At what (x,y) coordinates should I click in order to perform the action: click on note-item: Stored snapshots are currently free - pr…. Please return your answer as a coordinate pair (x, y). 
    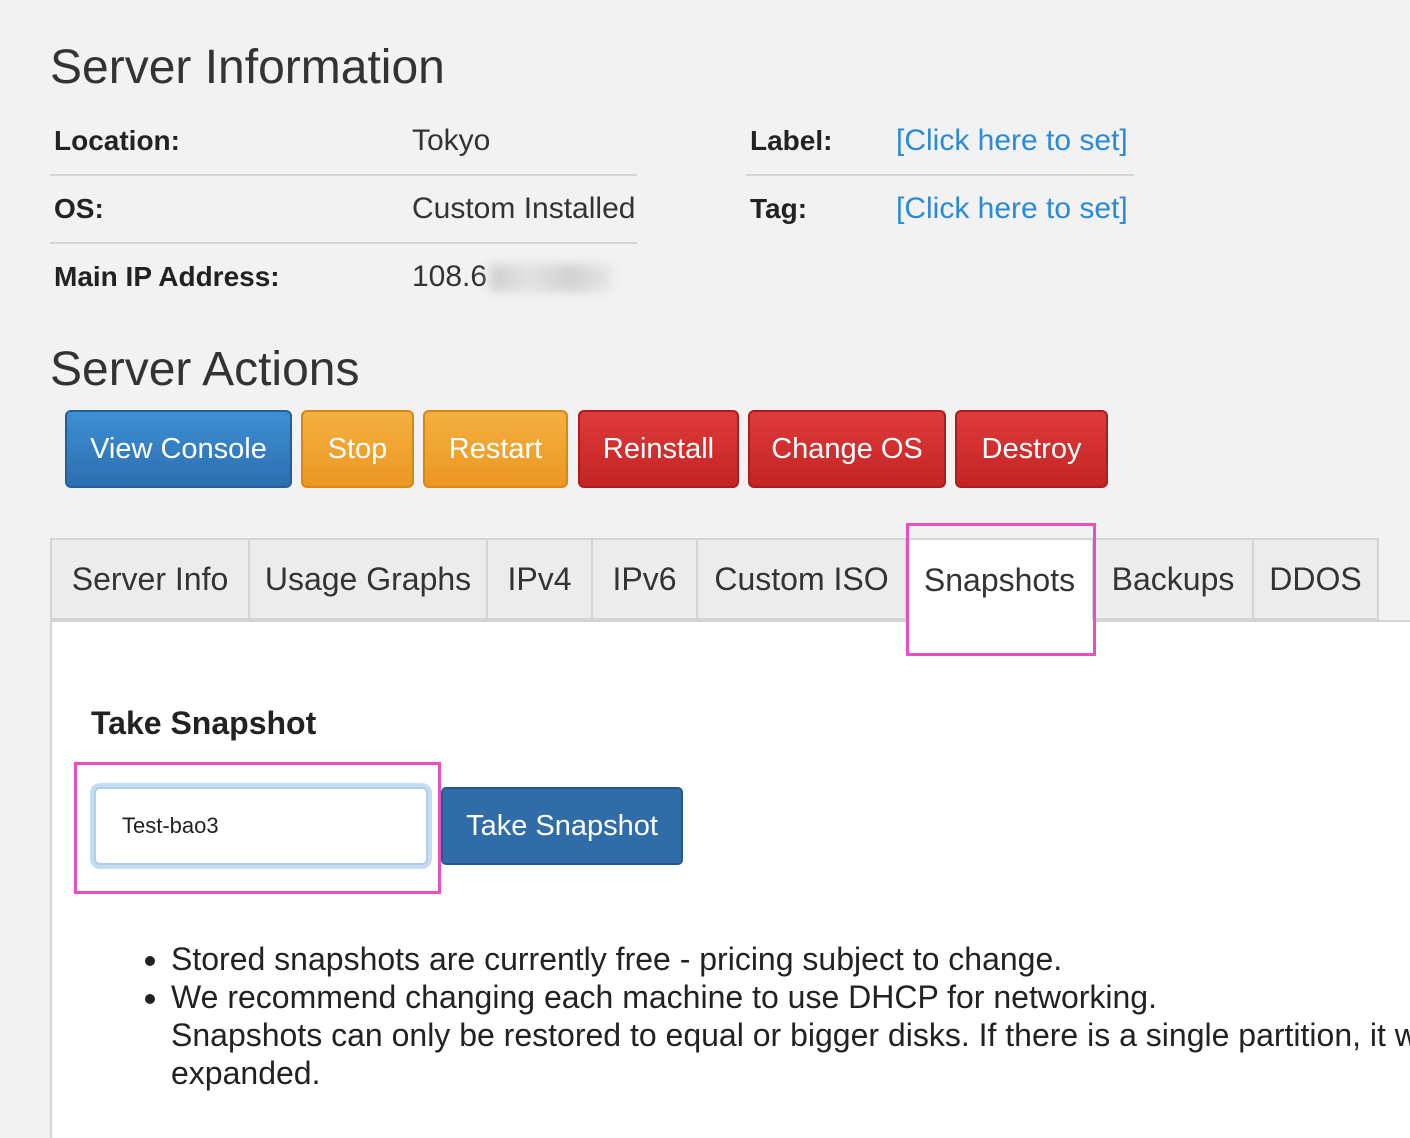
    Looking at the image, I should click on (790, 959).